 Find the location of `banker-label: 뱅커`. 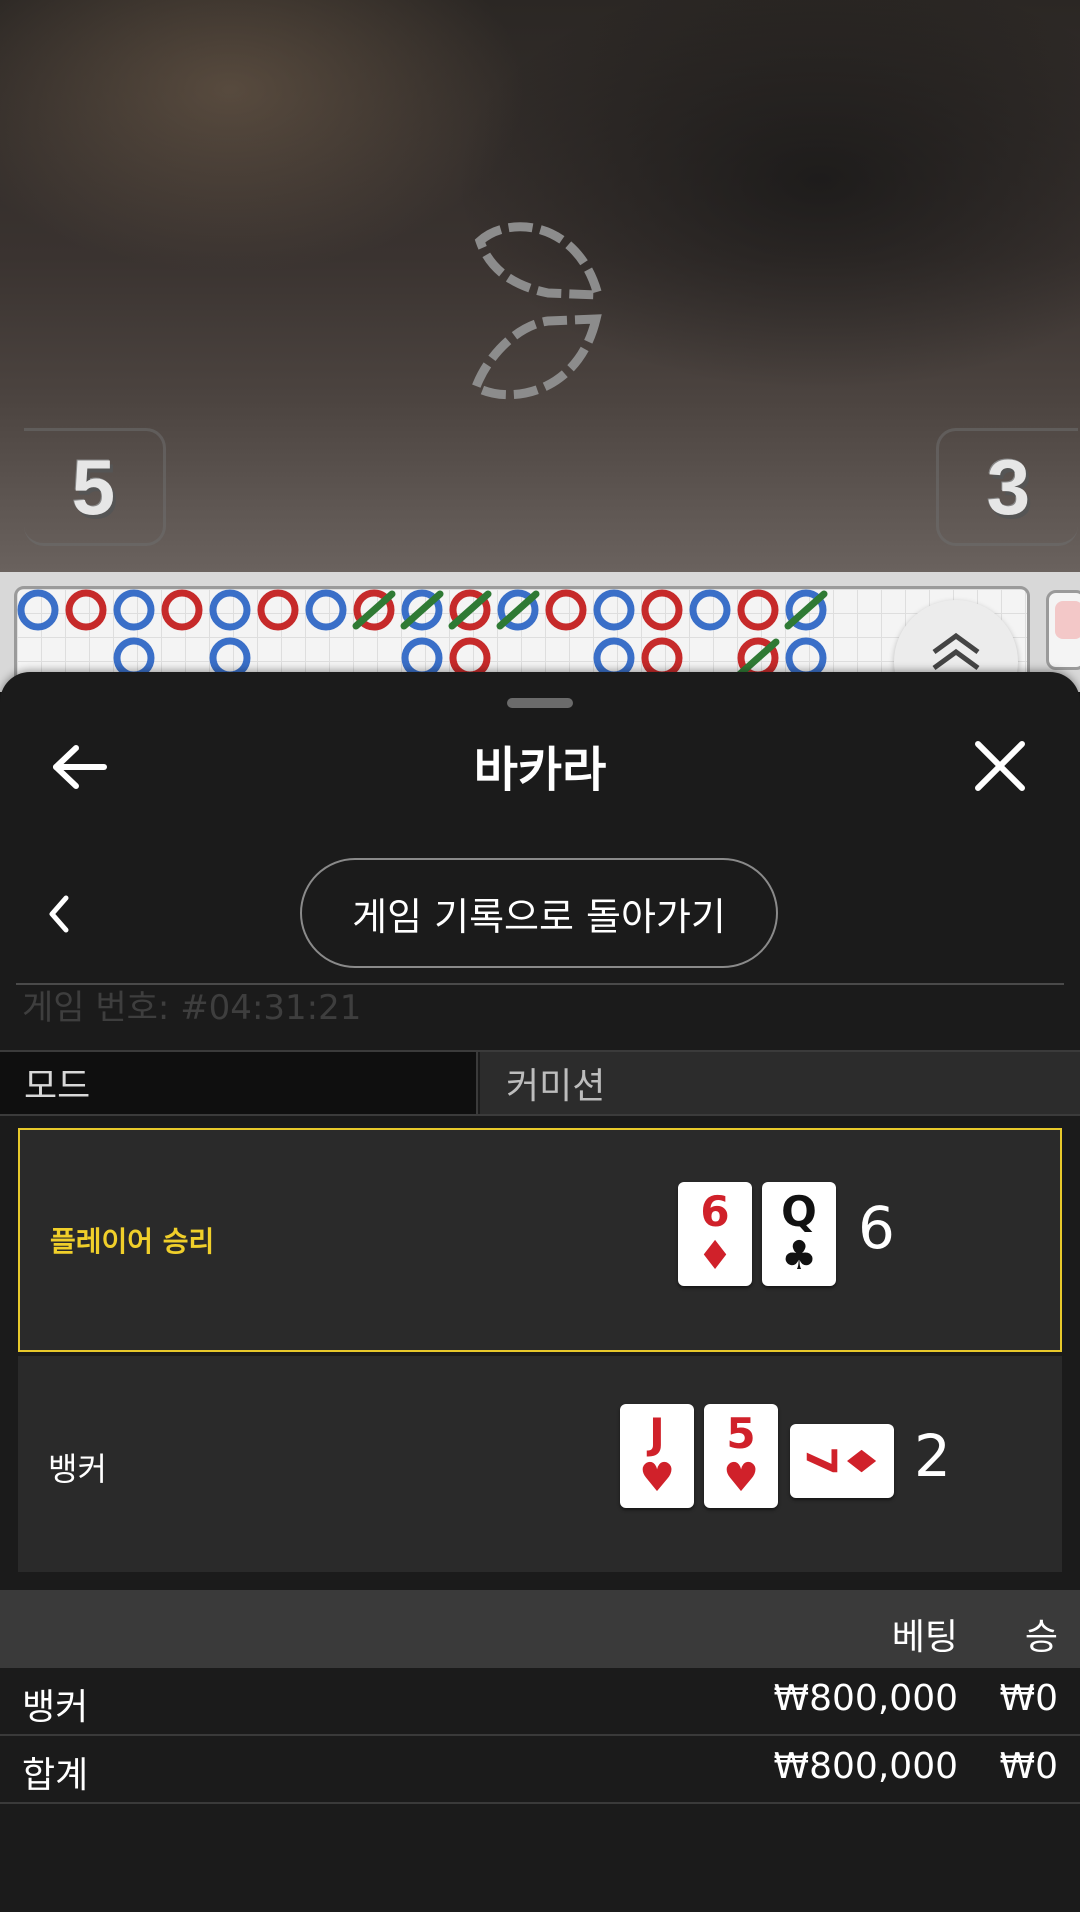

banker-label: 뱅커 is located at coordinates (77, 1469).